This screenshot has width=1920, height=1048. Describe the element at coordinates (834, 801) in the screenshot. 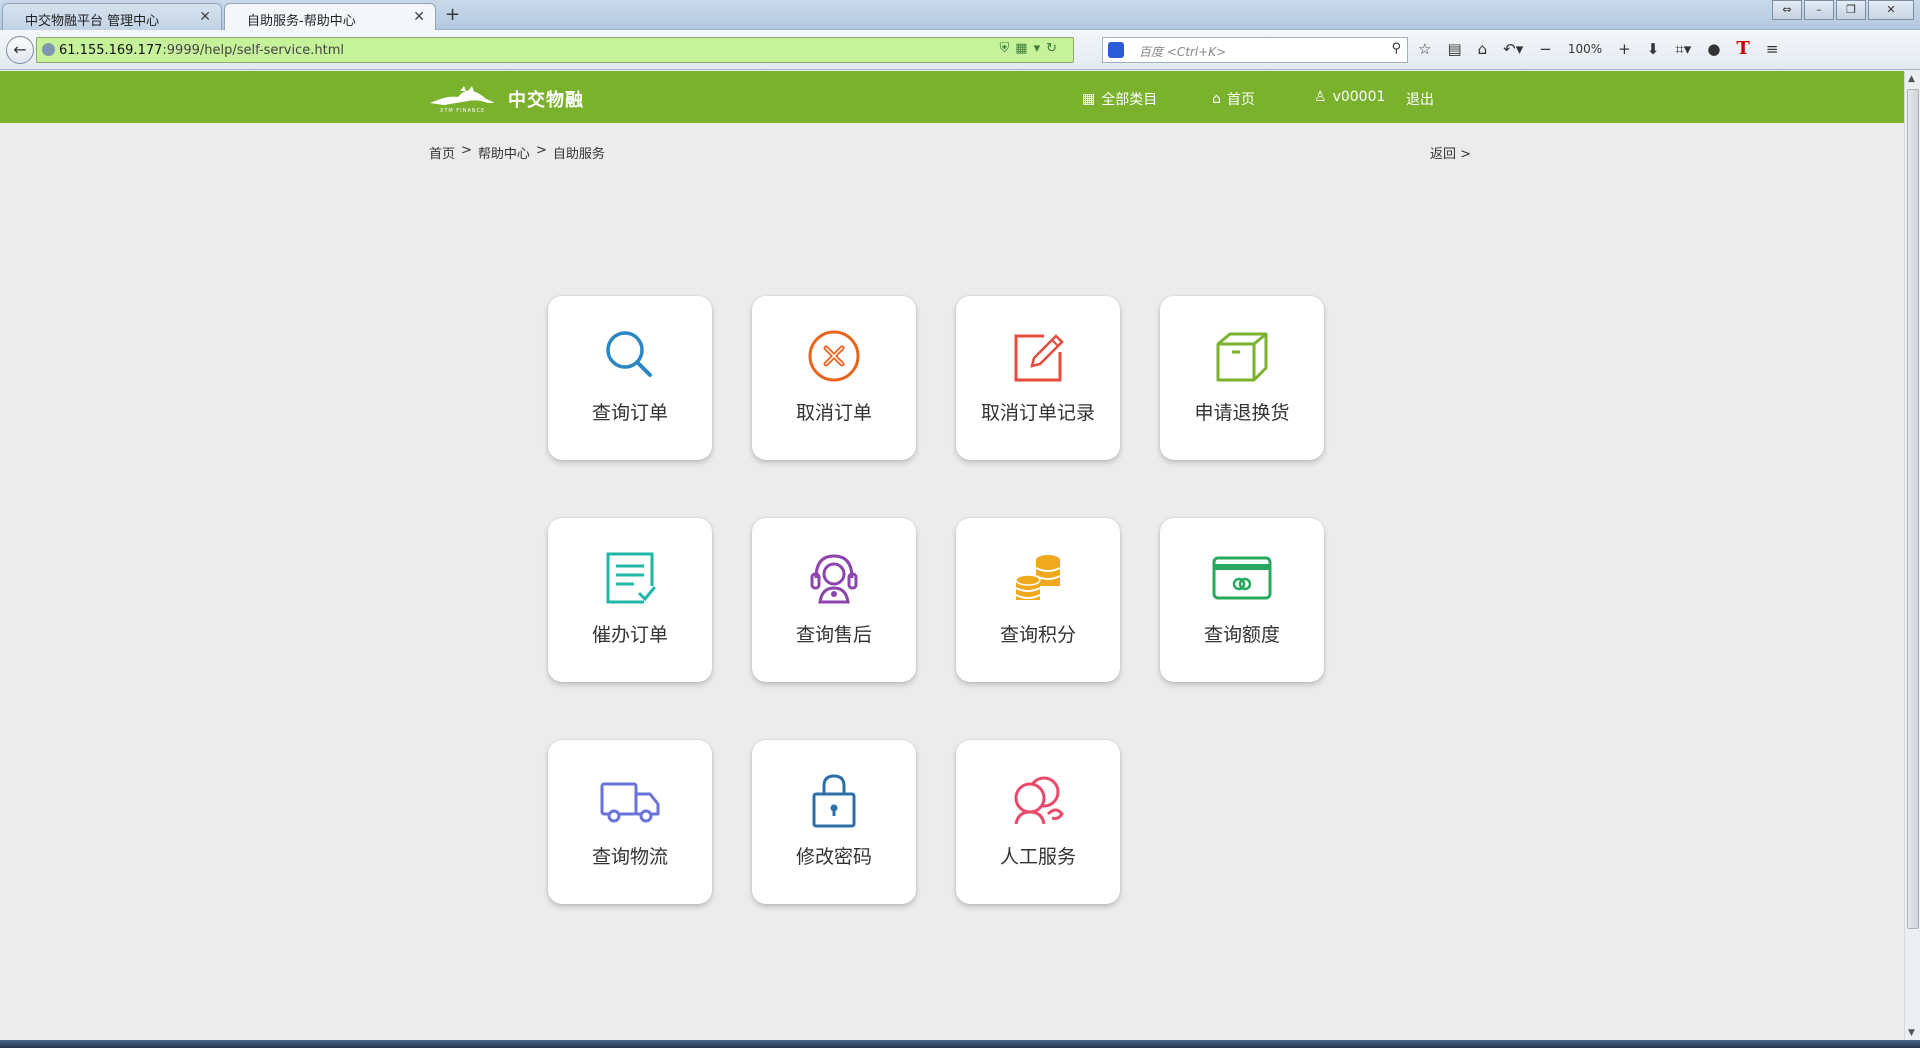

I see `lock-icon` at that location.